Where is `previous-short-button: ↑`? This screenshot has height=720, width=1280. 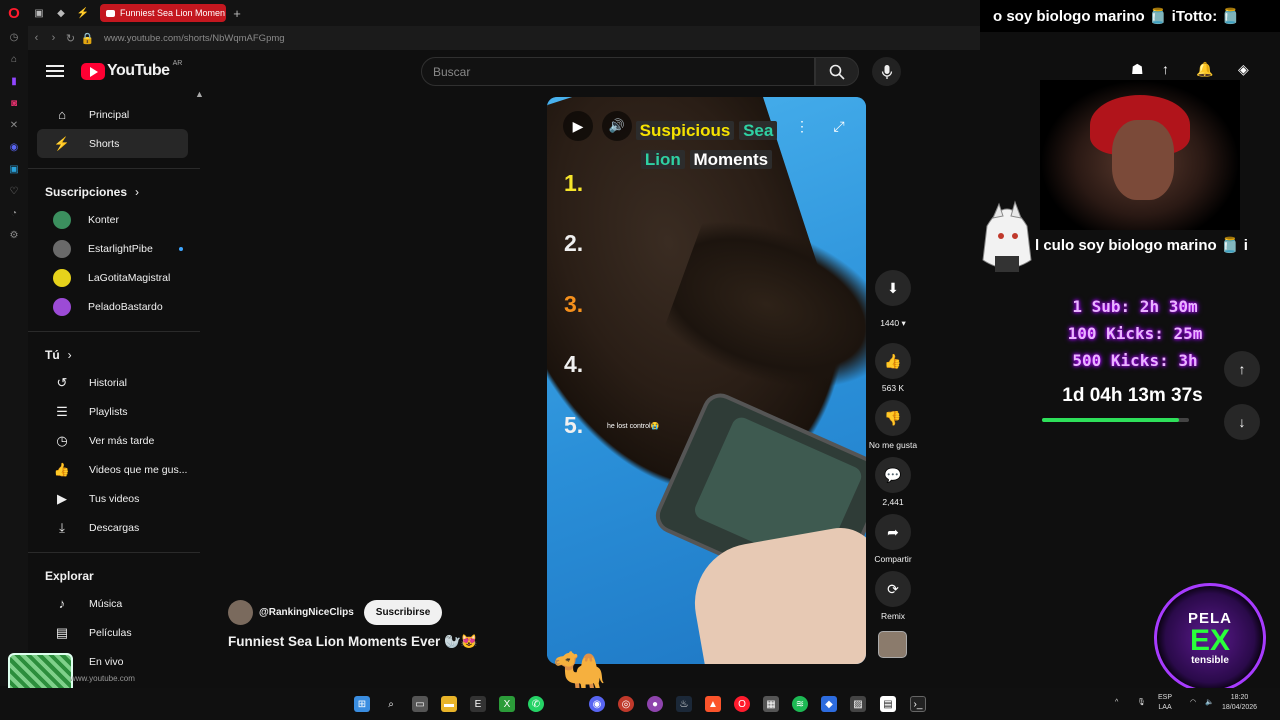
previous-short-button: ↑ is located at coordinates (1242, 369).